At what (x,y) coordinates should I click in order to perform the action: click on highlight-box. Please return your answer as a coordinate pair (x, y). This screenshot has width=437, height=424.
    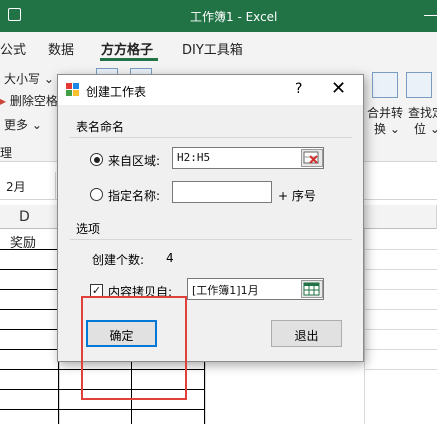
    Looking at the image, I should click on (134, 348).